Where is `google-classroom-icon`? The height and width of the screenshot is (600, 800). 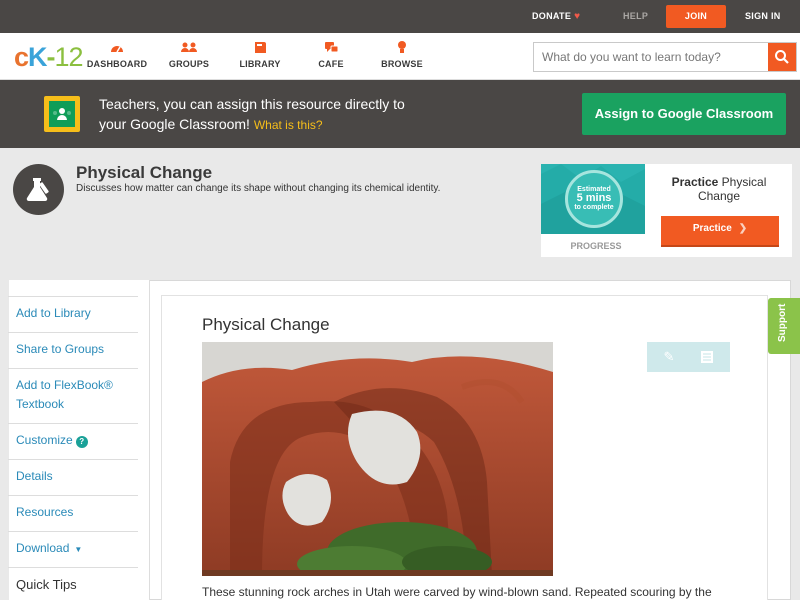
google-classroom-icon is located at coordinates (62, 114).